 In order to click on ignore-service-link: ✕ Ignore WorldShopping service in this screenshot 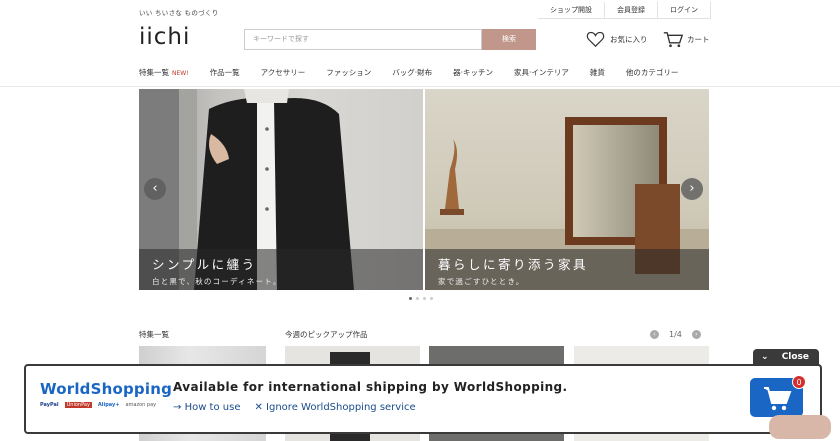, I will do `click(334, 407)`.